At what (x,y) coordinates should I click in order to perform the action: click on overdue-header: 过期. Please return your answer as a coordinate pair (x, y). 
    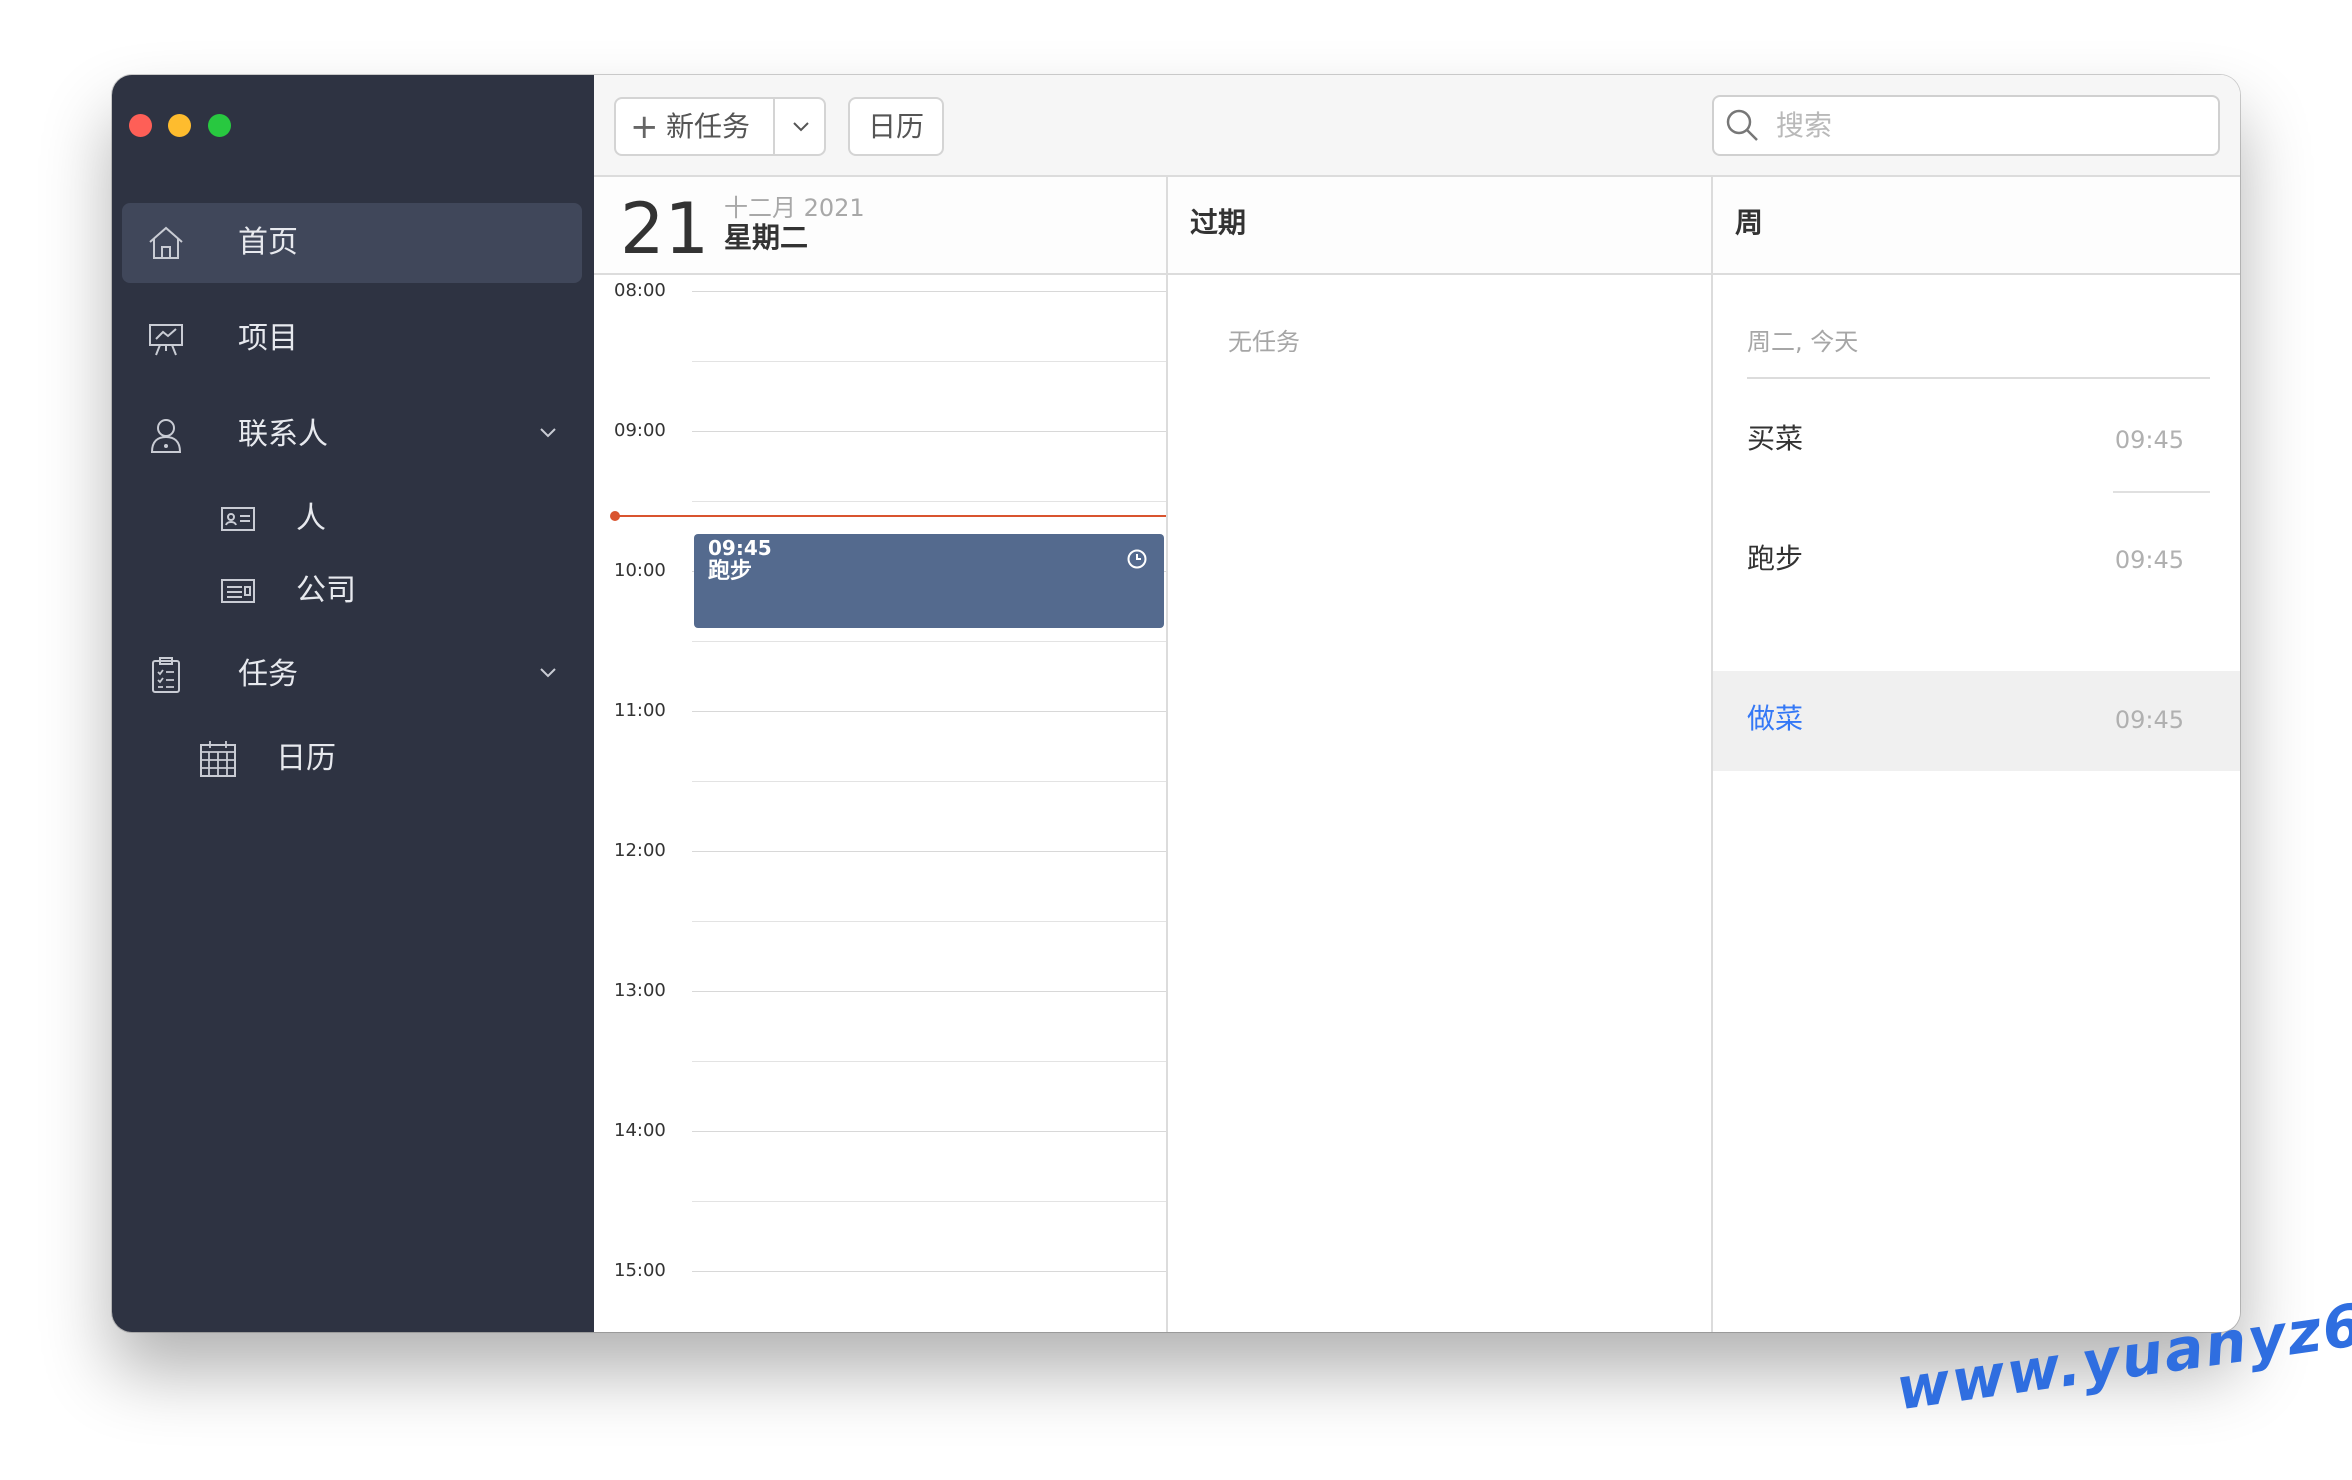
    Looking at the image, I should click on (1439, 226).